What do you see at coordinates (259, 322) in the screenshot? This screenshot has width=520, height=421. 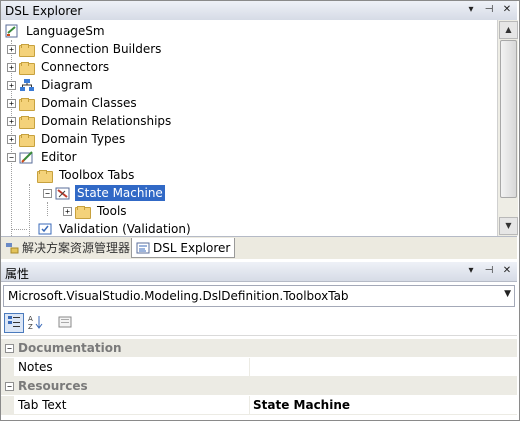 I see `properties-toolbar: AZ` at bounding box center [259, 322].